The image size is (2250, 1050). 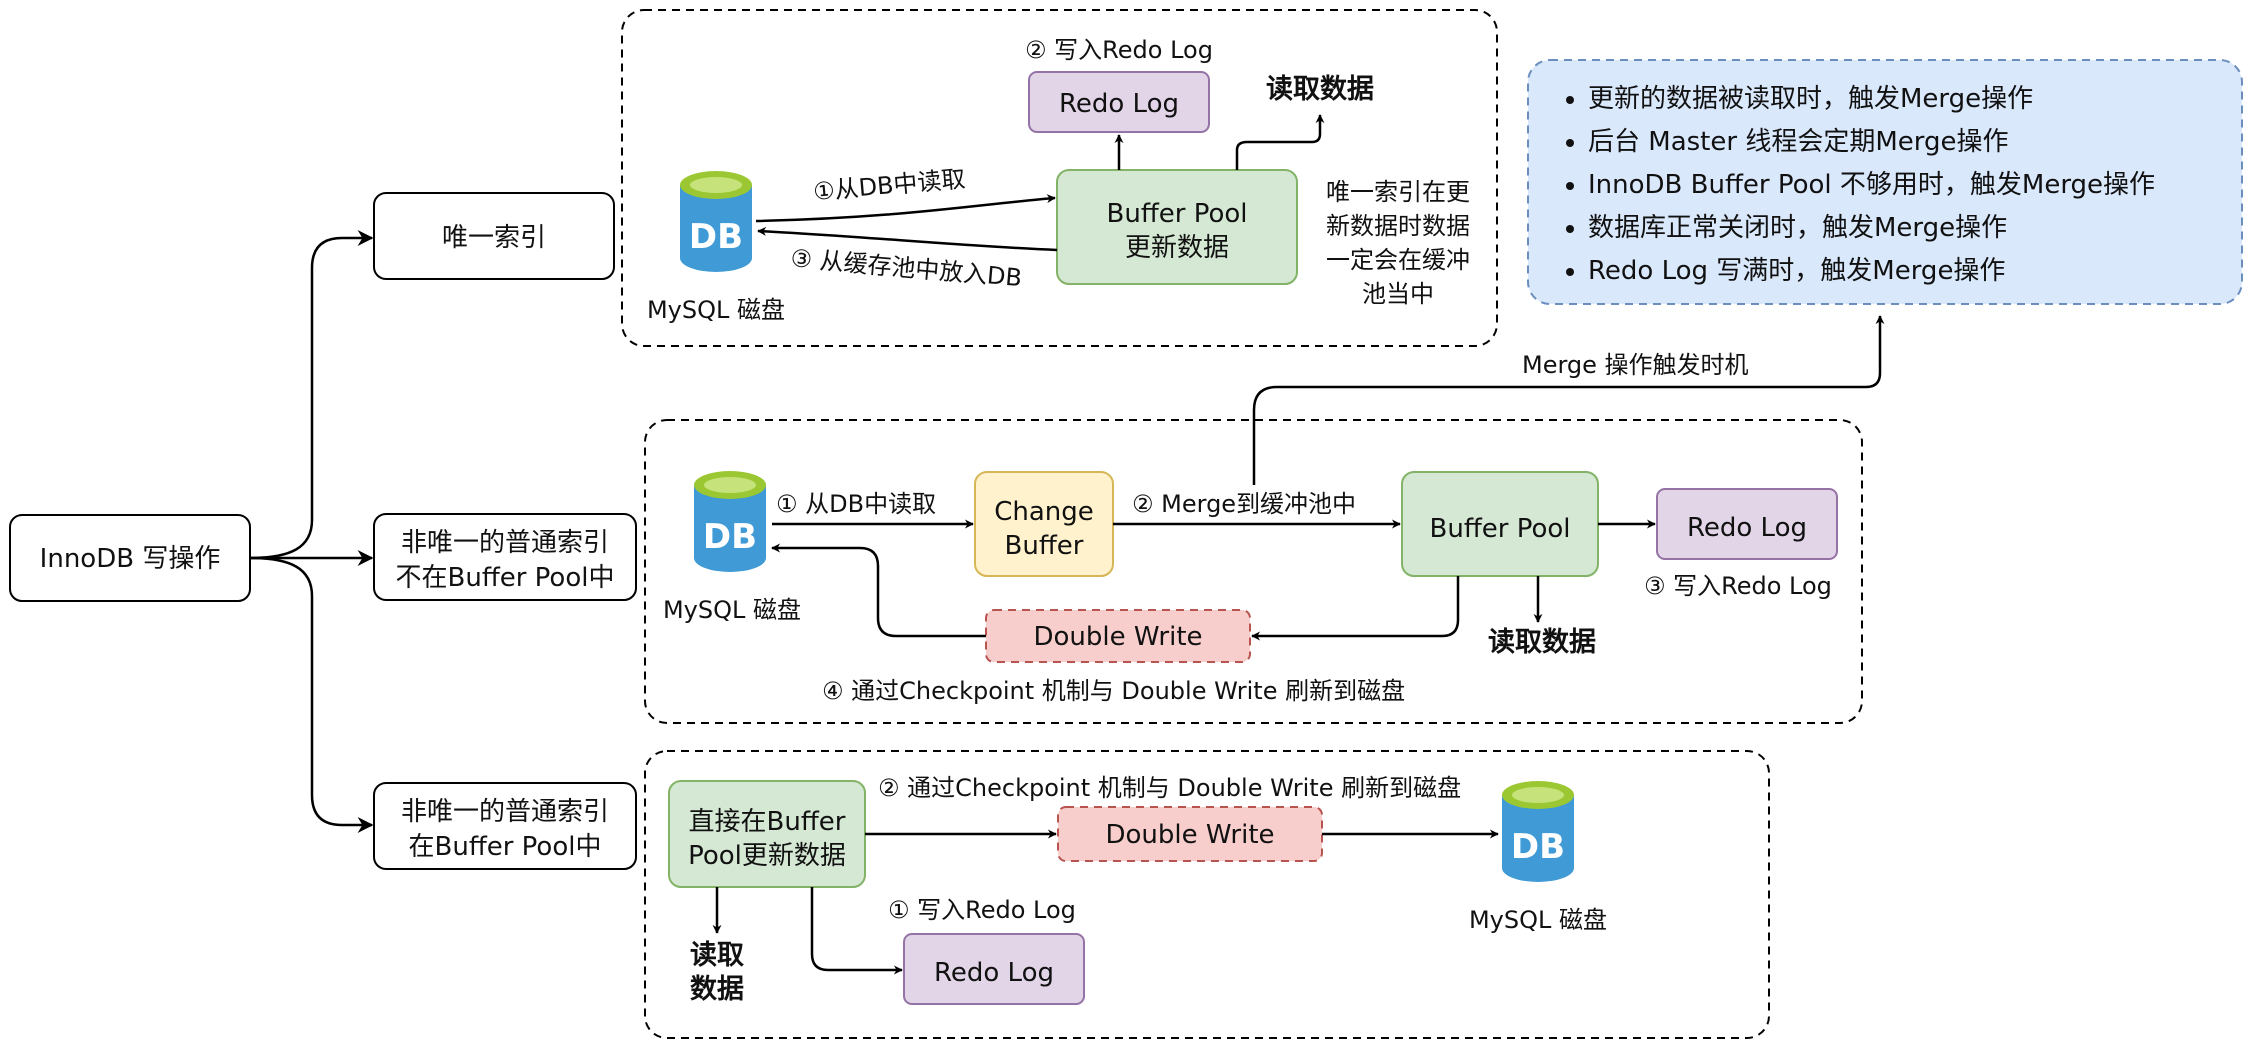 What do you see at coordinates (1568, 400) in the screenshot?
I see `arrow-merge-timing` at bounding box center [1568, 400].